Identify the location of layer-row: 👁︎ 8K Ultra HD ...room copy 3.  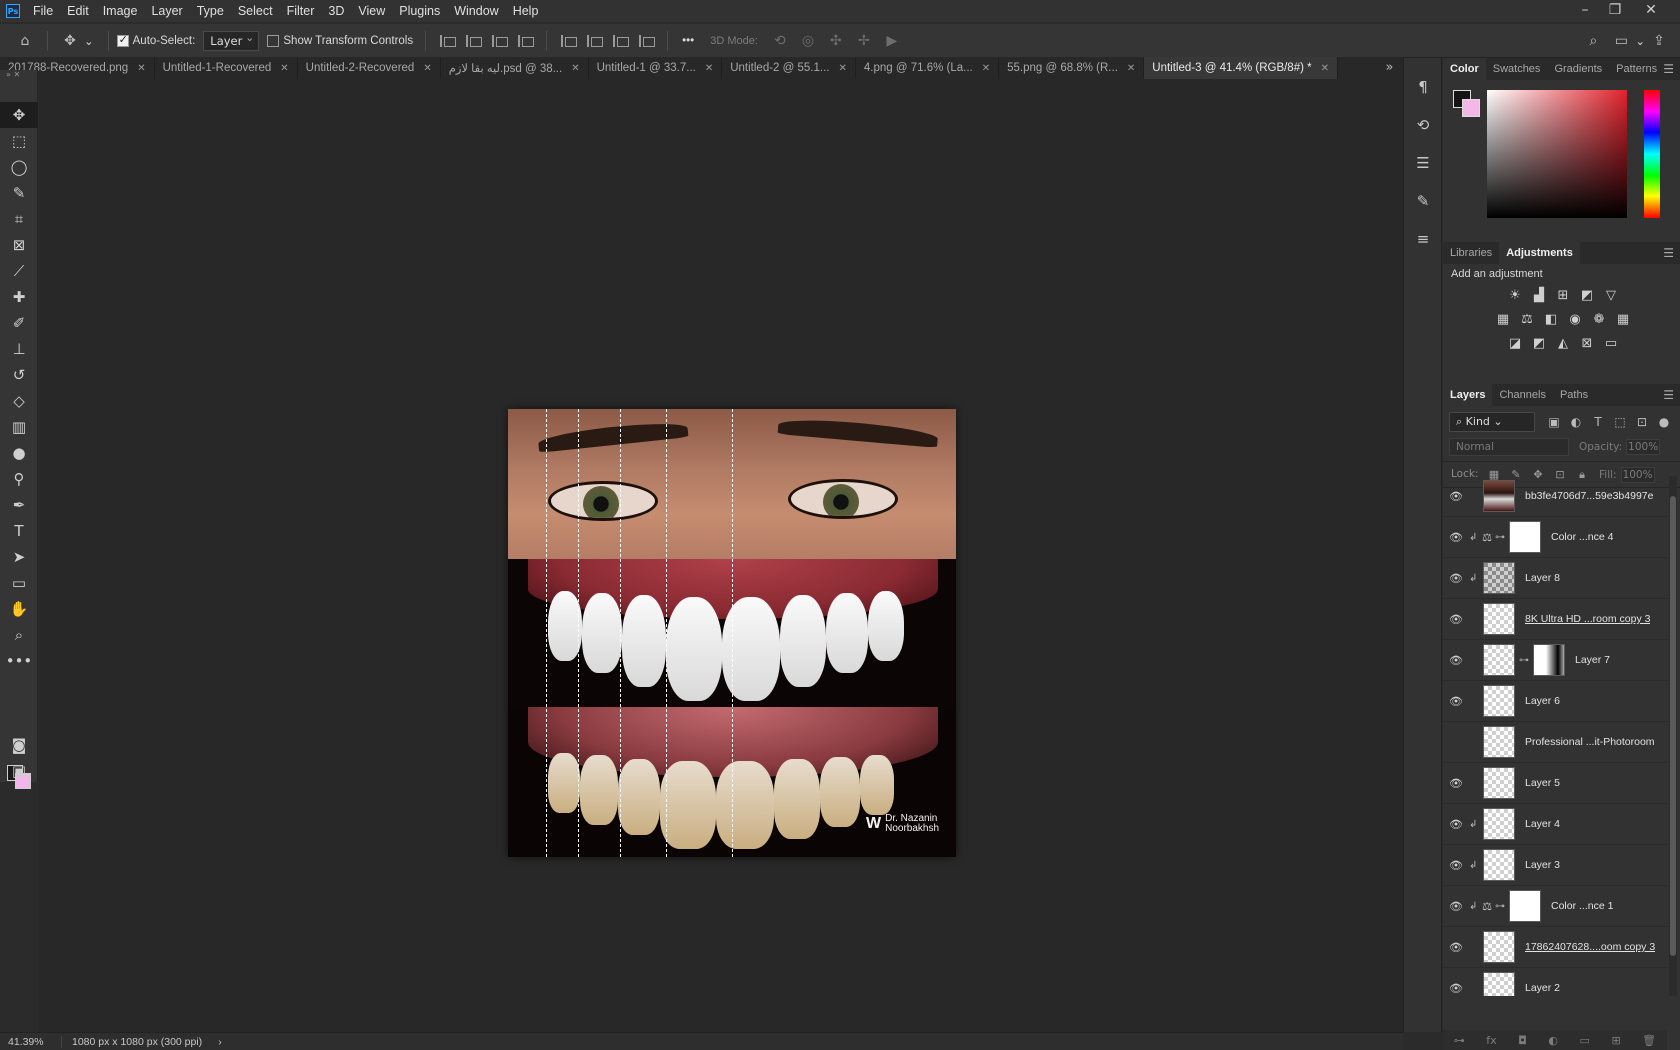
(1555, 619).